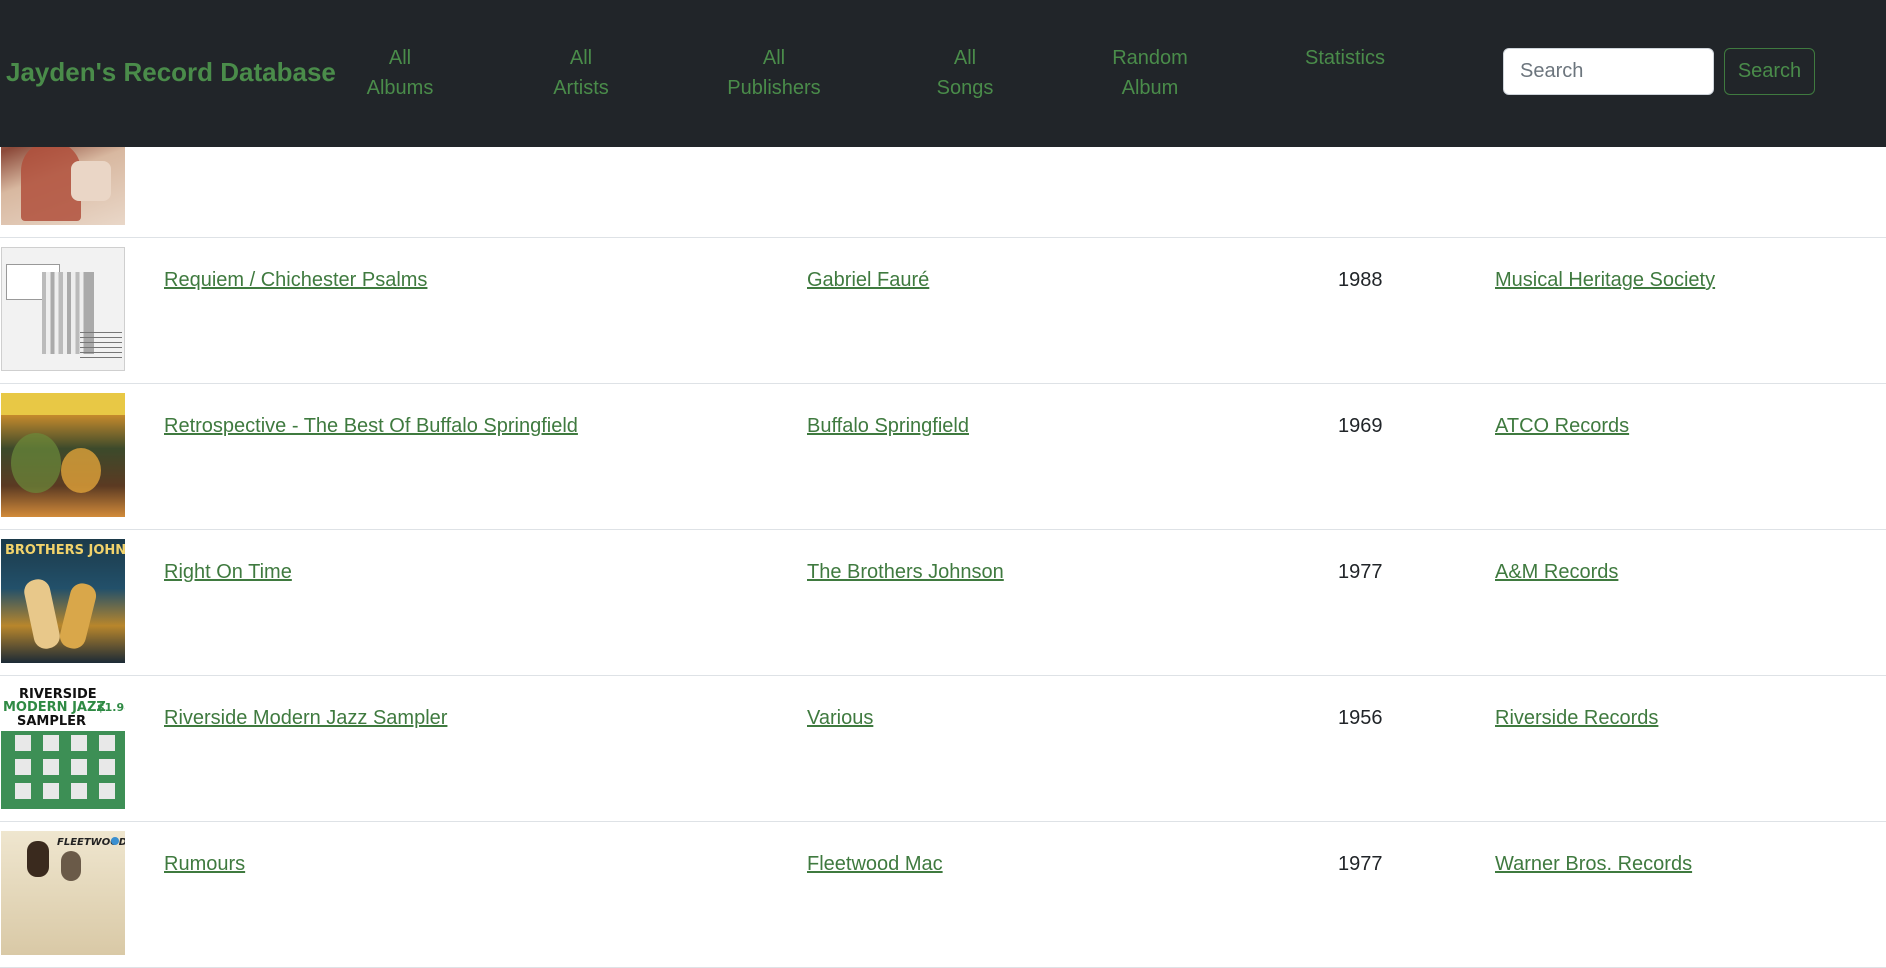  Describe the element at coordinates (1608, 71) in the screenshot. I see `search-input` at that location.